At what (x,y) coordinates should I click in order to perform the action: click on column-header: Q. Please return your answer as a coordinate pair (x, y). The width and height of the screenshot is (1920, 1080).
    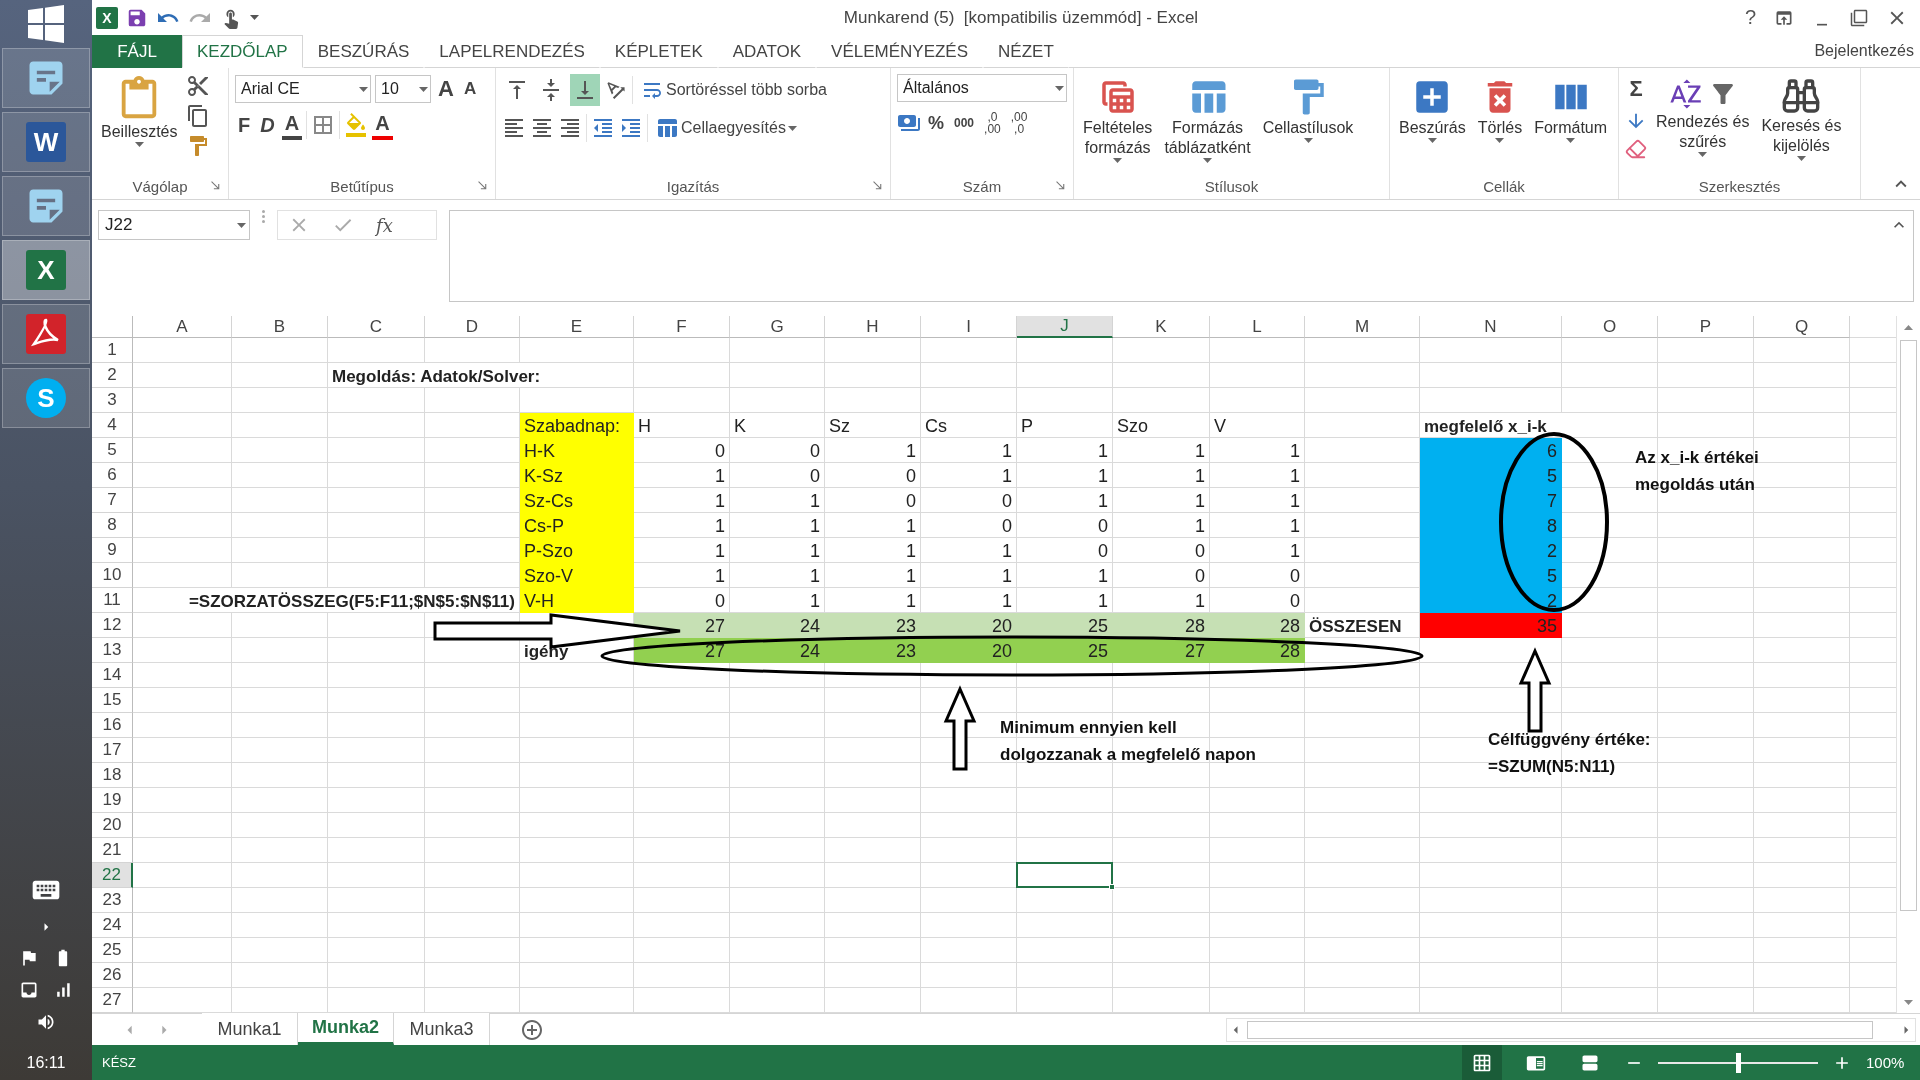
    Looking at the image, I should click on (1802, 327).